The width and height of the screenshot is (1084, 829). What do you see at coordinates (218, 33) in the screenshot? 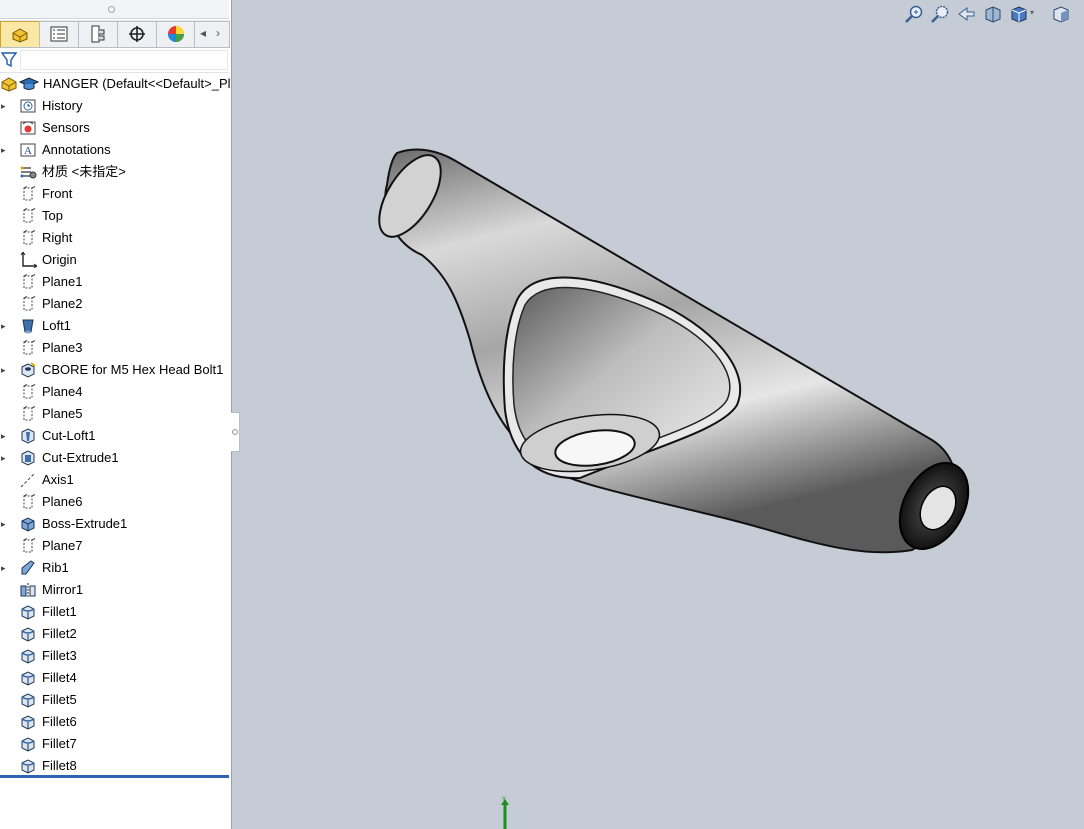
I see `scroll-right-icon: ›` at bounding box center [218, 33].